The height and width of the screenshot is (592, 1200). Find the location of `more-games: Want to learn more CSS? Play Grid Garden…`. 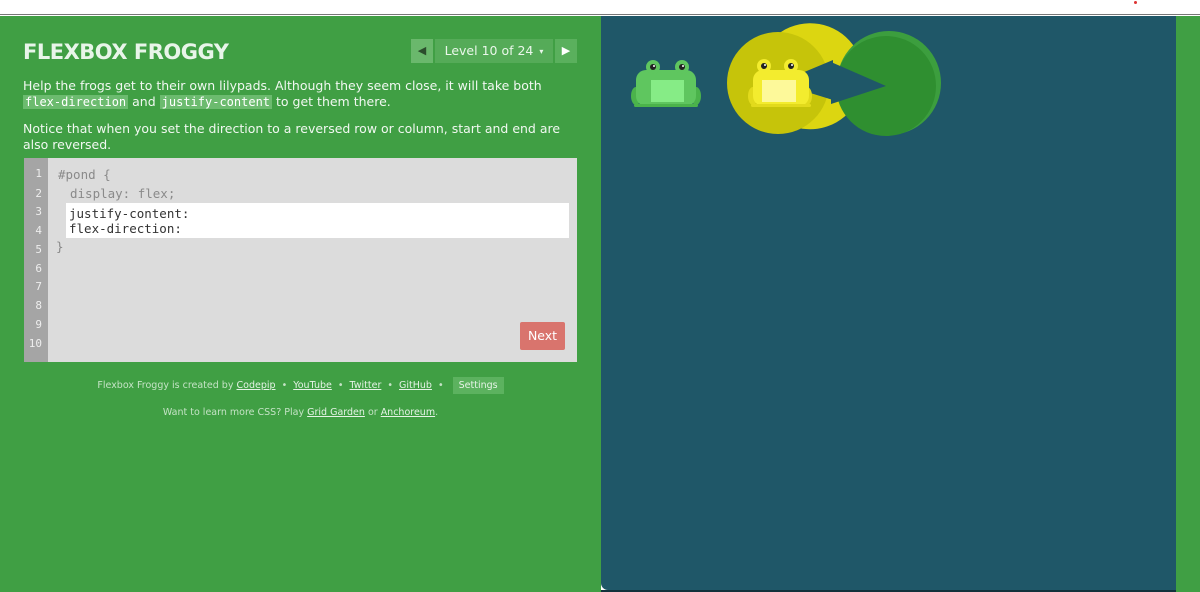

more-games: Want to learn more CSS? Play Grid Garden… is located at coordinates (300, 412).